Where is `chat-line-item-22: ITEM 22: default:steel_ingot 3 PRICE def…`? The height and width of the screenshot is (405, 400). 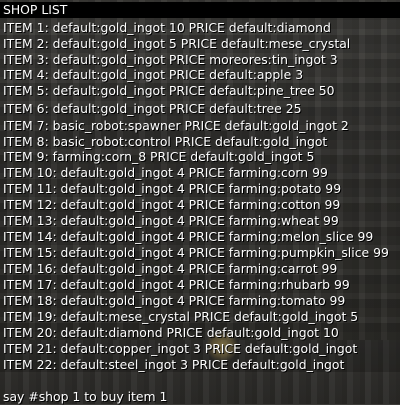
chat-line-item-22: ITEM 22: default:steel_ingot 3 PRICE def… is located at coordinates (174, 364).